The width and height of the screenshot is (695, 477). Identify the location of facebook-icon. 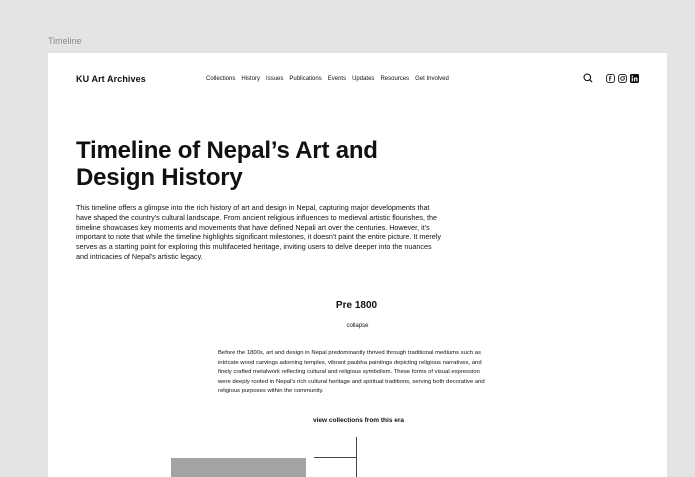
(610, 78).